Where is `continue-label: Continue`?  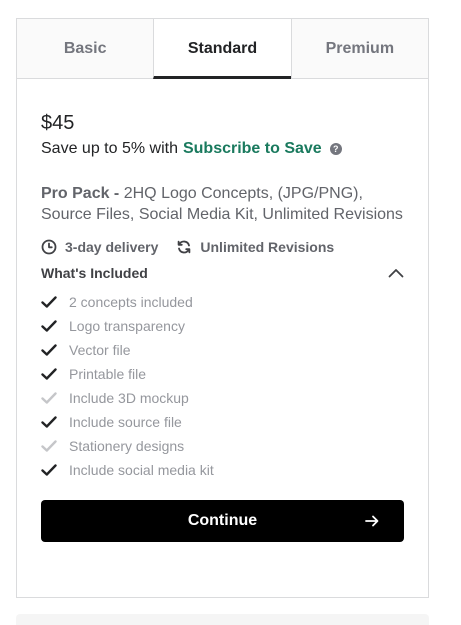 continue-label: Continue is located at coordinates (222, 520).